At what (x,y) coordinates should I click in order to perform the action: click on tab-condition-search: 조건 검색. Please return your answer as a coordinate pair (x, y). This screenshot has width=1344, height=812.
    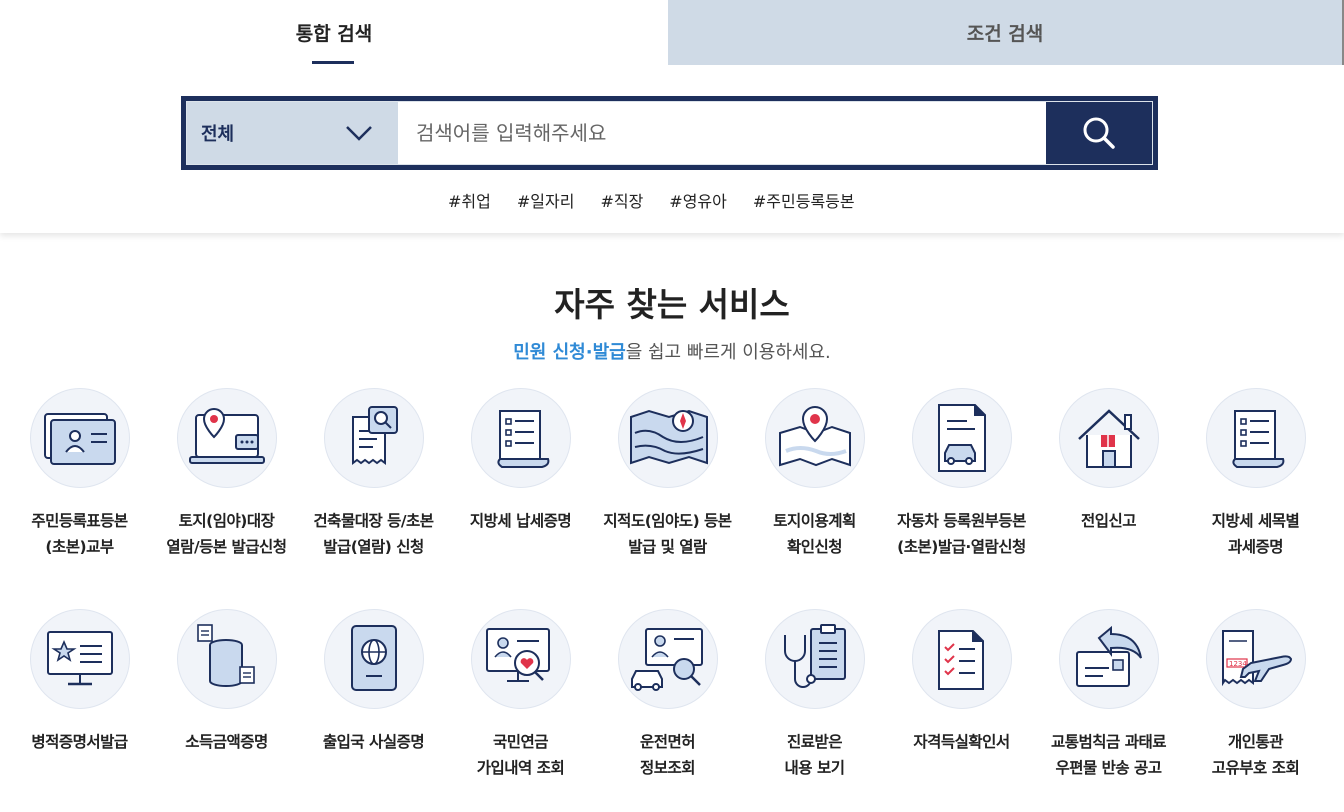
    Looking at the image, I should click on (1006, 32).